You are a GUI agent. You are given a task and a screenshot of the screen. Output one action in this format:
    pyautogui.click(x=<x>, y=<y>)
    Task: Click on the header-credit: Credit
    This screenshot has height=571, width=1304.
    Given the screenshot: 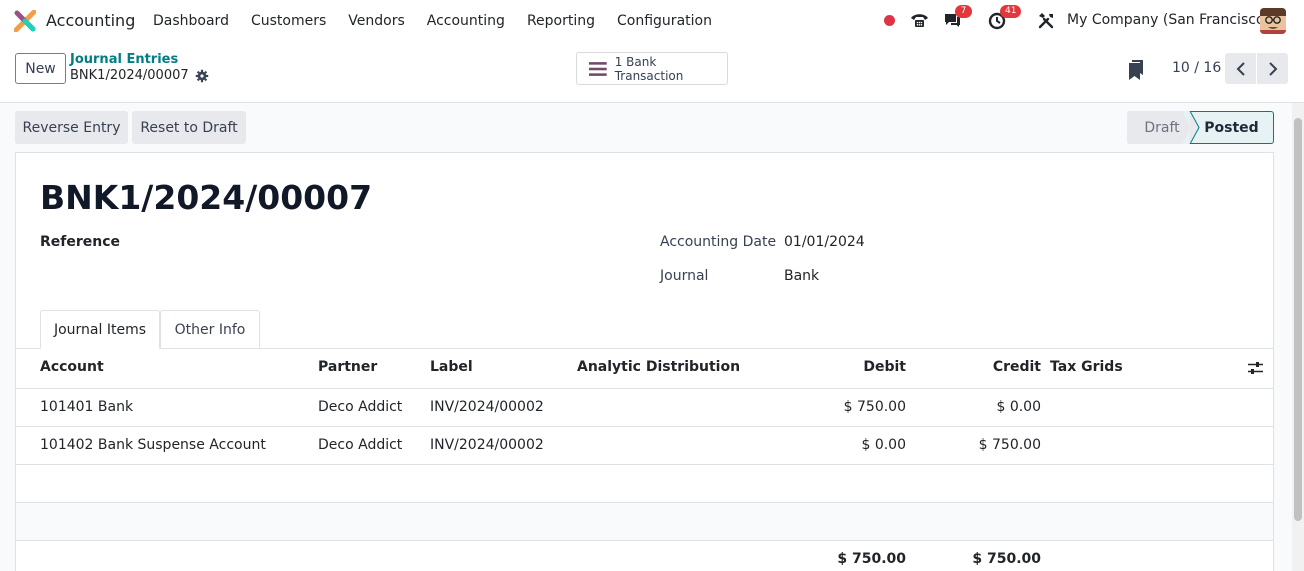 What is the action you would take?
    pyautogui.click(x=991, y=367)
    